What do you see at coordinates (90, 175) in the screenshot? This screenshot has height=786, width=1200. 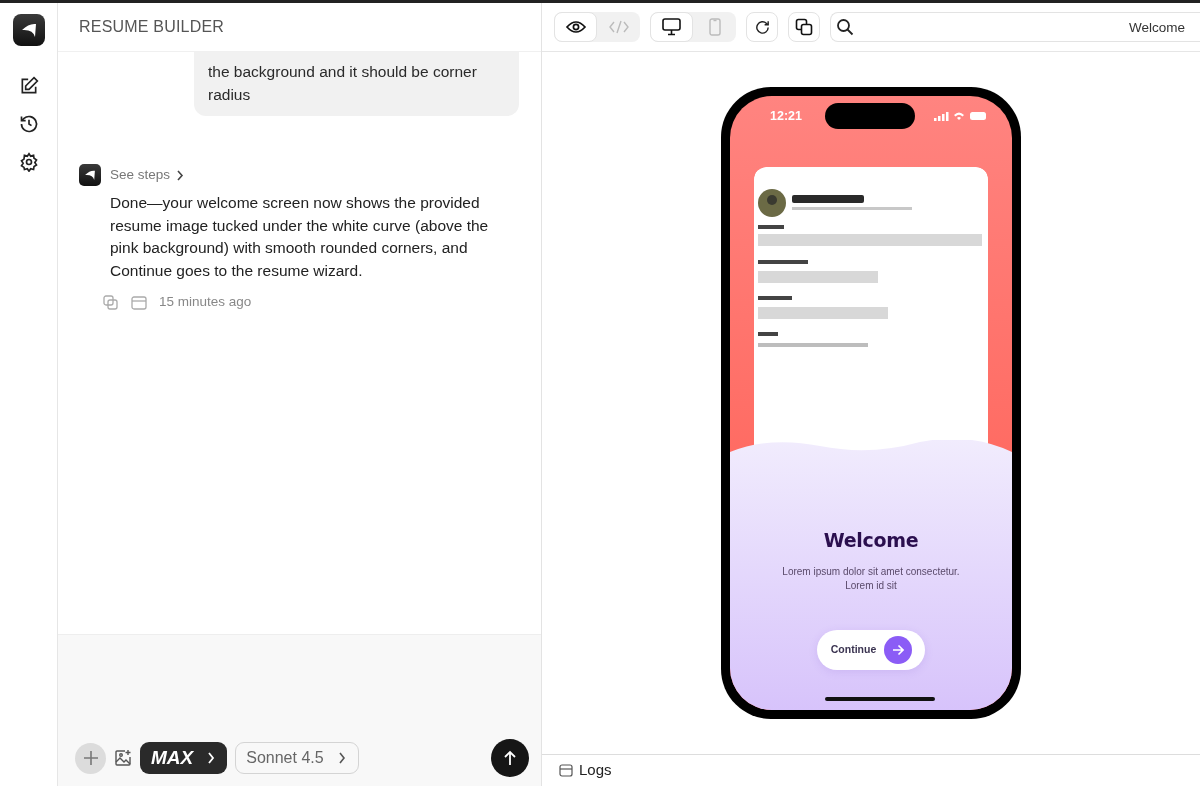 I see `assistant-logo` at bounding box center [90, 175].